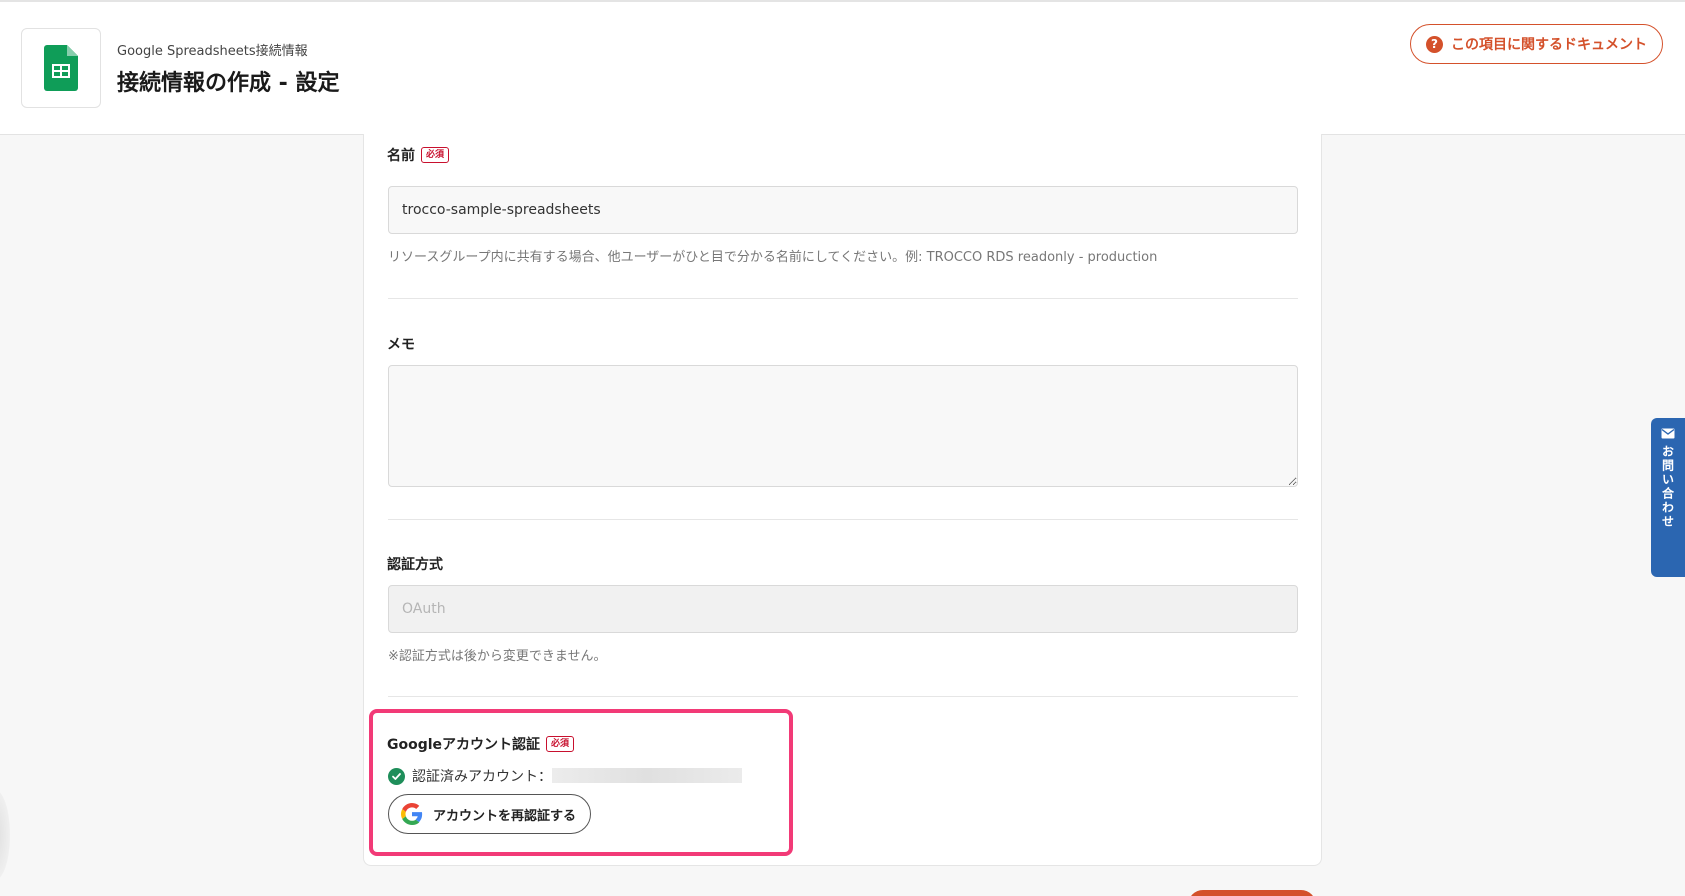  I want to click on question-circle-icon: ?, so click(1434, 44).